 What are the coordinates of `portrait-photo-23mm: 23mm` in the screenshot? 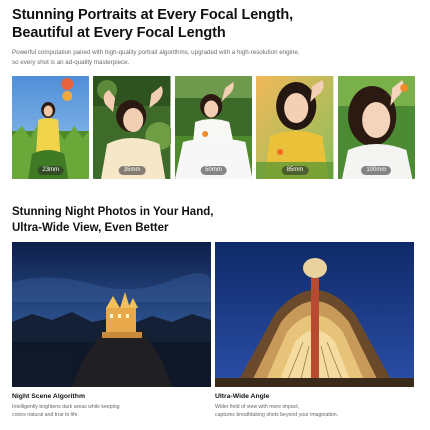 It's located at (51, 127).